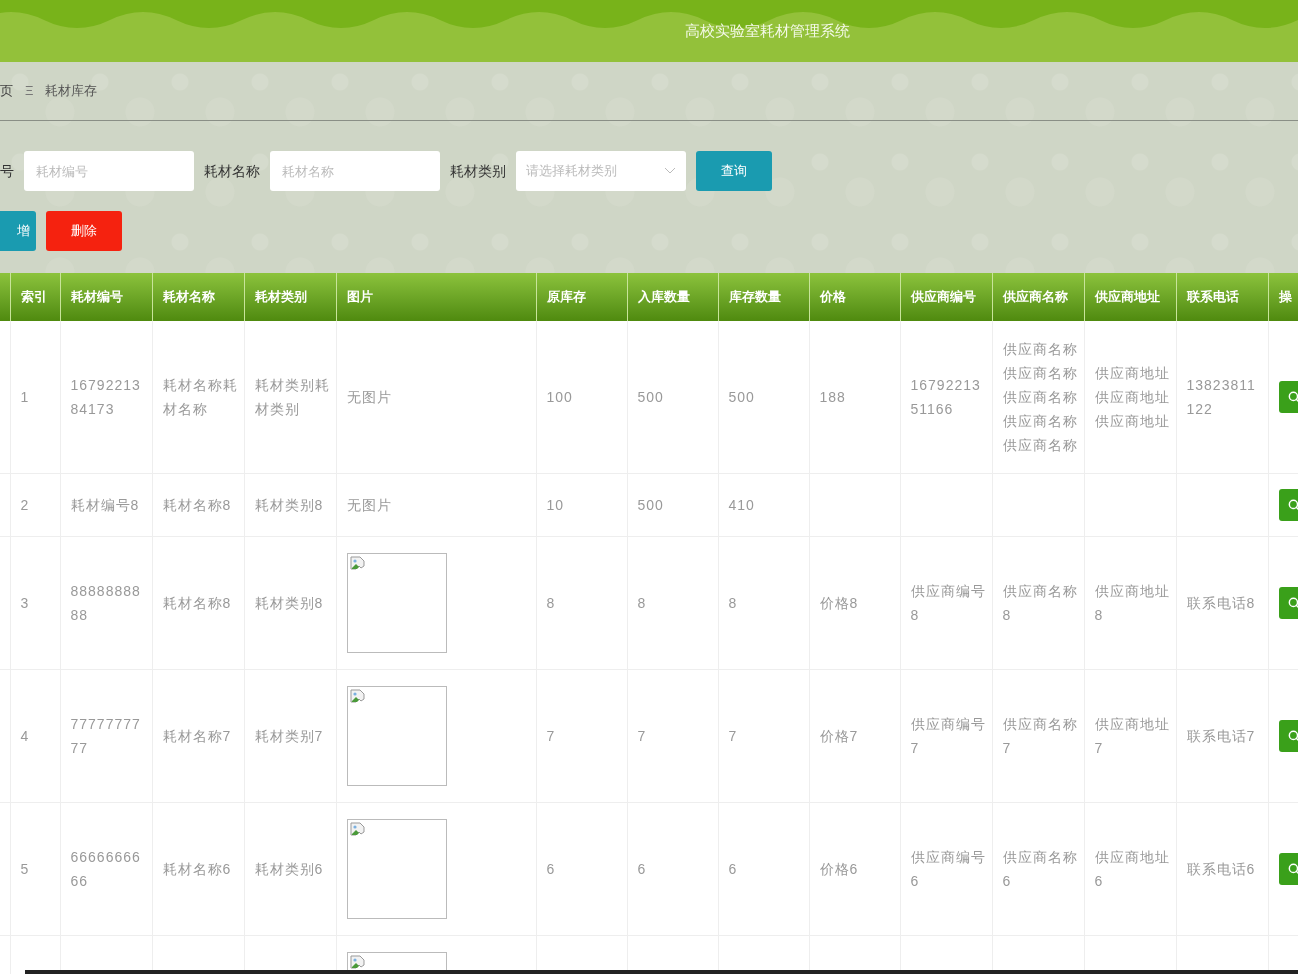 This screenshot has width=1298, height=974. Describe the element at coordinates (290, 297) in the screenshot. I see `column-header: 耗材类别` at that location.